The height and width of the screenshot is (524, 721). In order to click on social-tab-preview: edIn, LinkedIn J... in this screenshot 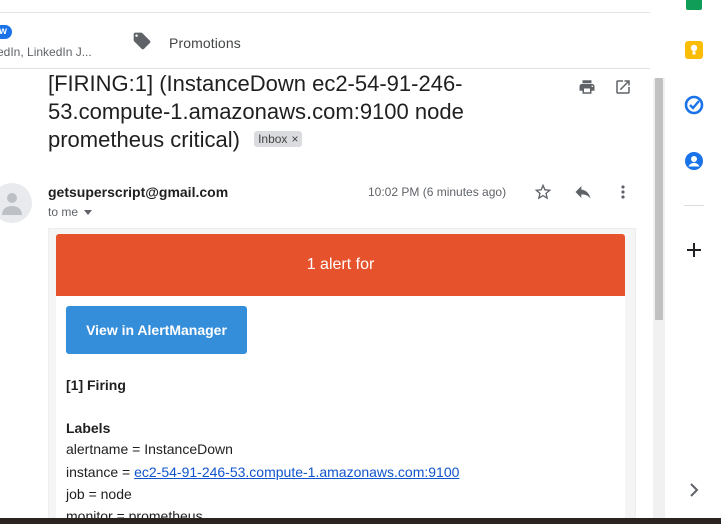, I will do `click(46, 52)`.